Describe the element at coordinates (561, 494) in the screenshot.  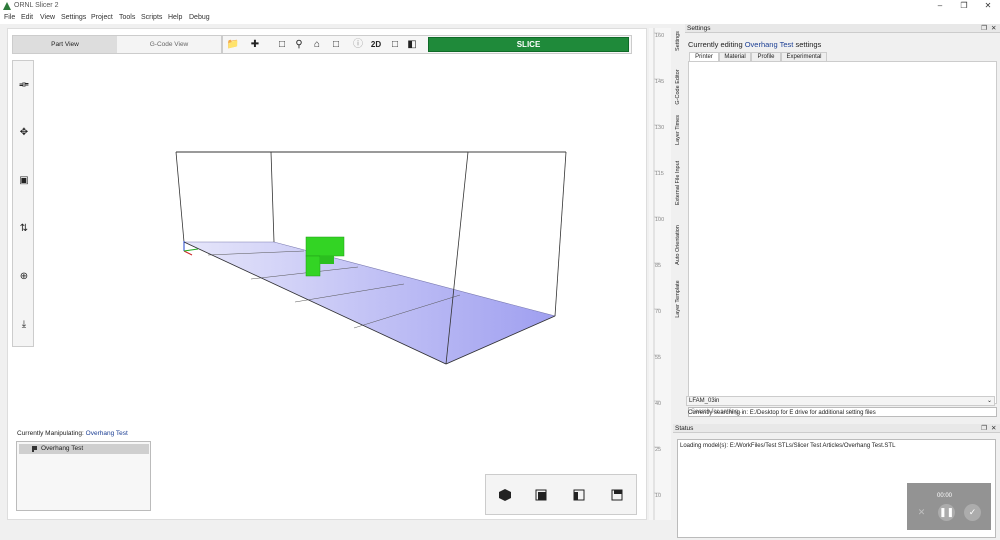
I see `camera-view-toolbar` at that location.